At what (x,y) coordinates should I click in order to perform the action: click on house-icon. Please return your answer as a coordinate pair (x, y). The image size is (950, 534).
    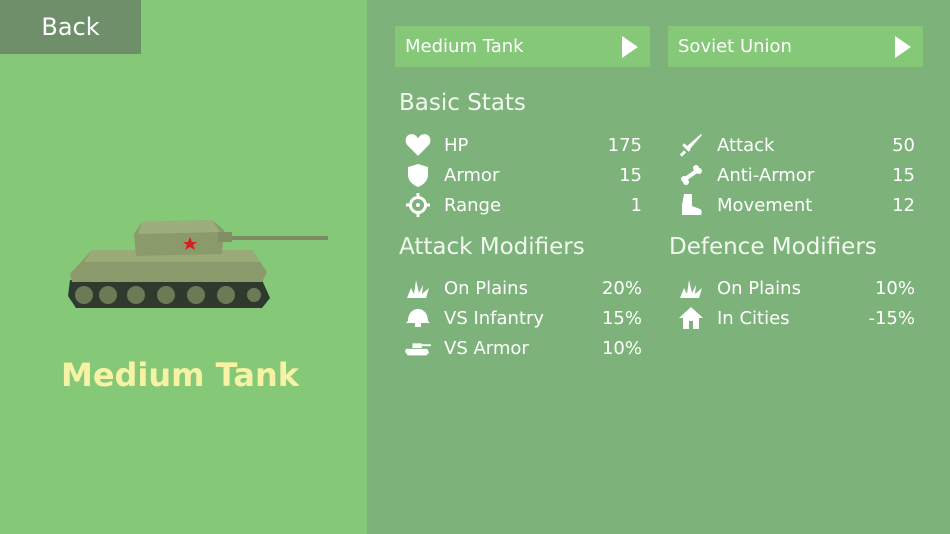
    Looking at the image, I should click on (691, 318).